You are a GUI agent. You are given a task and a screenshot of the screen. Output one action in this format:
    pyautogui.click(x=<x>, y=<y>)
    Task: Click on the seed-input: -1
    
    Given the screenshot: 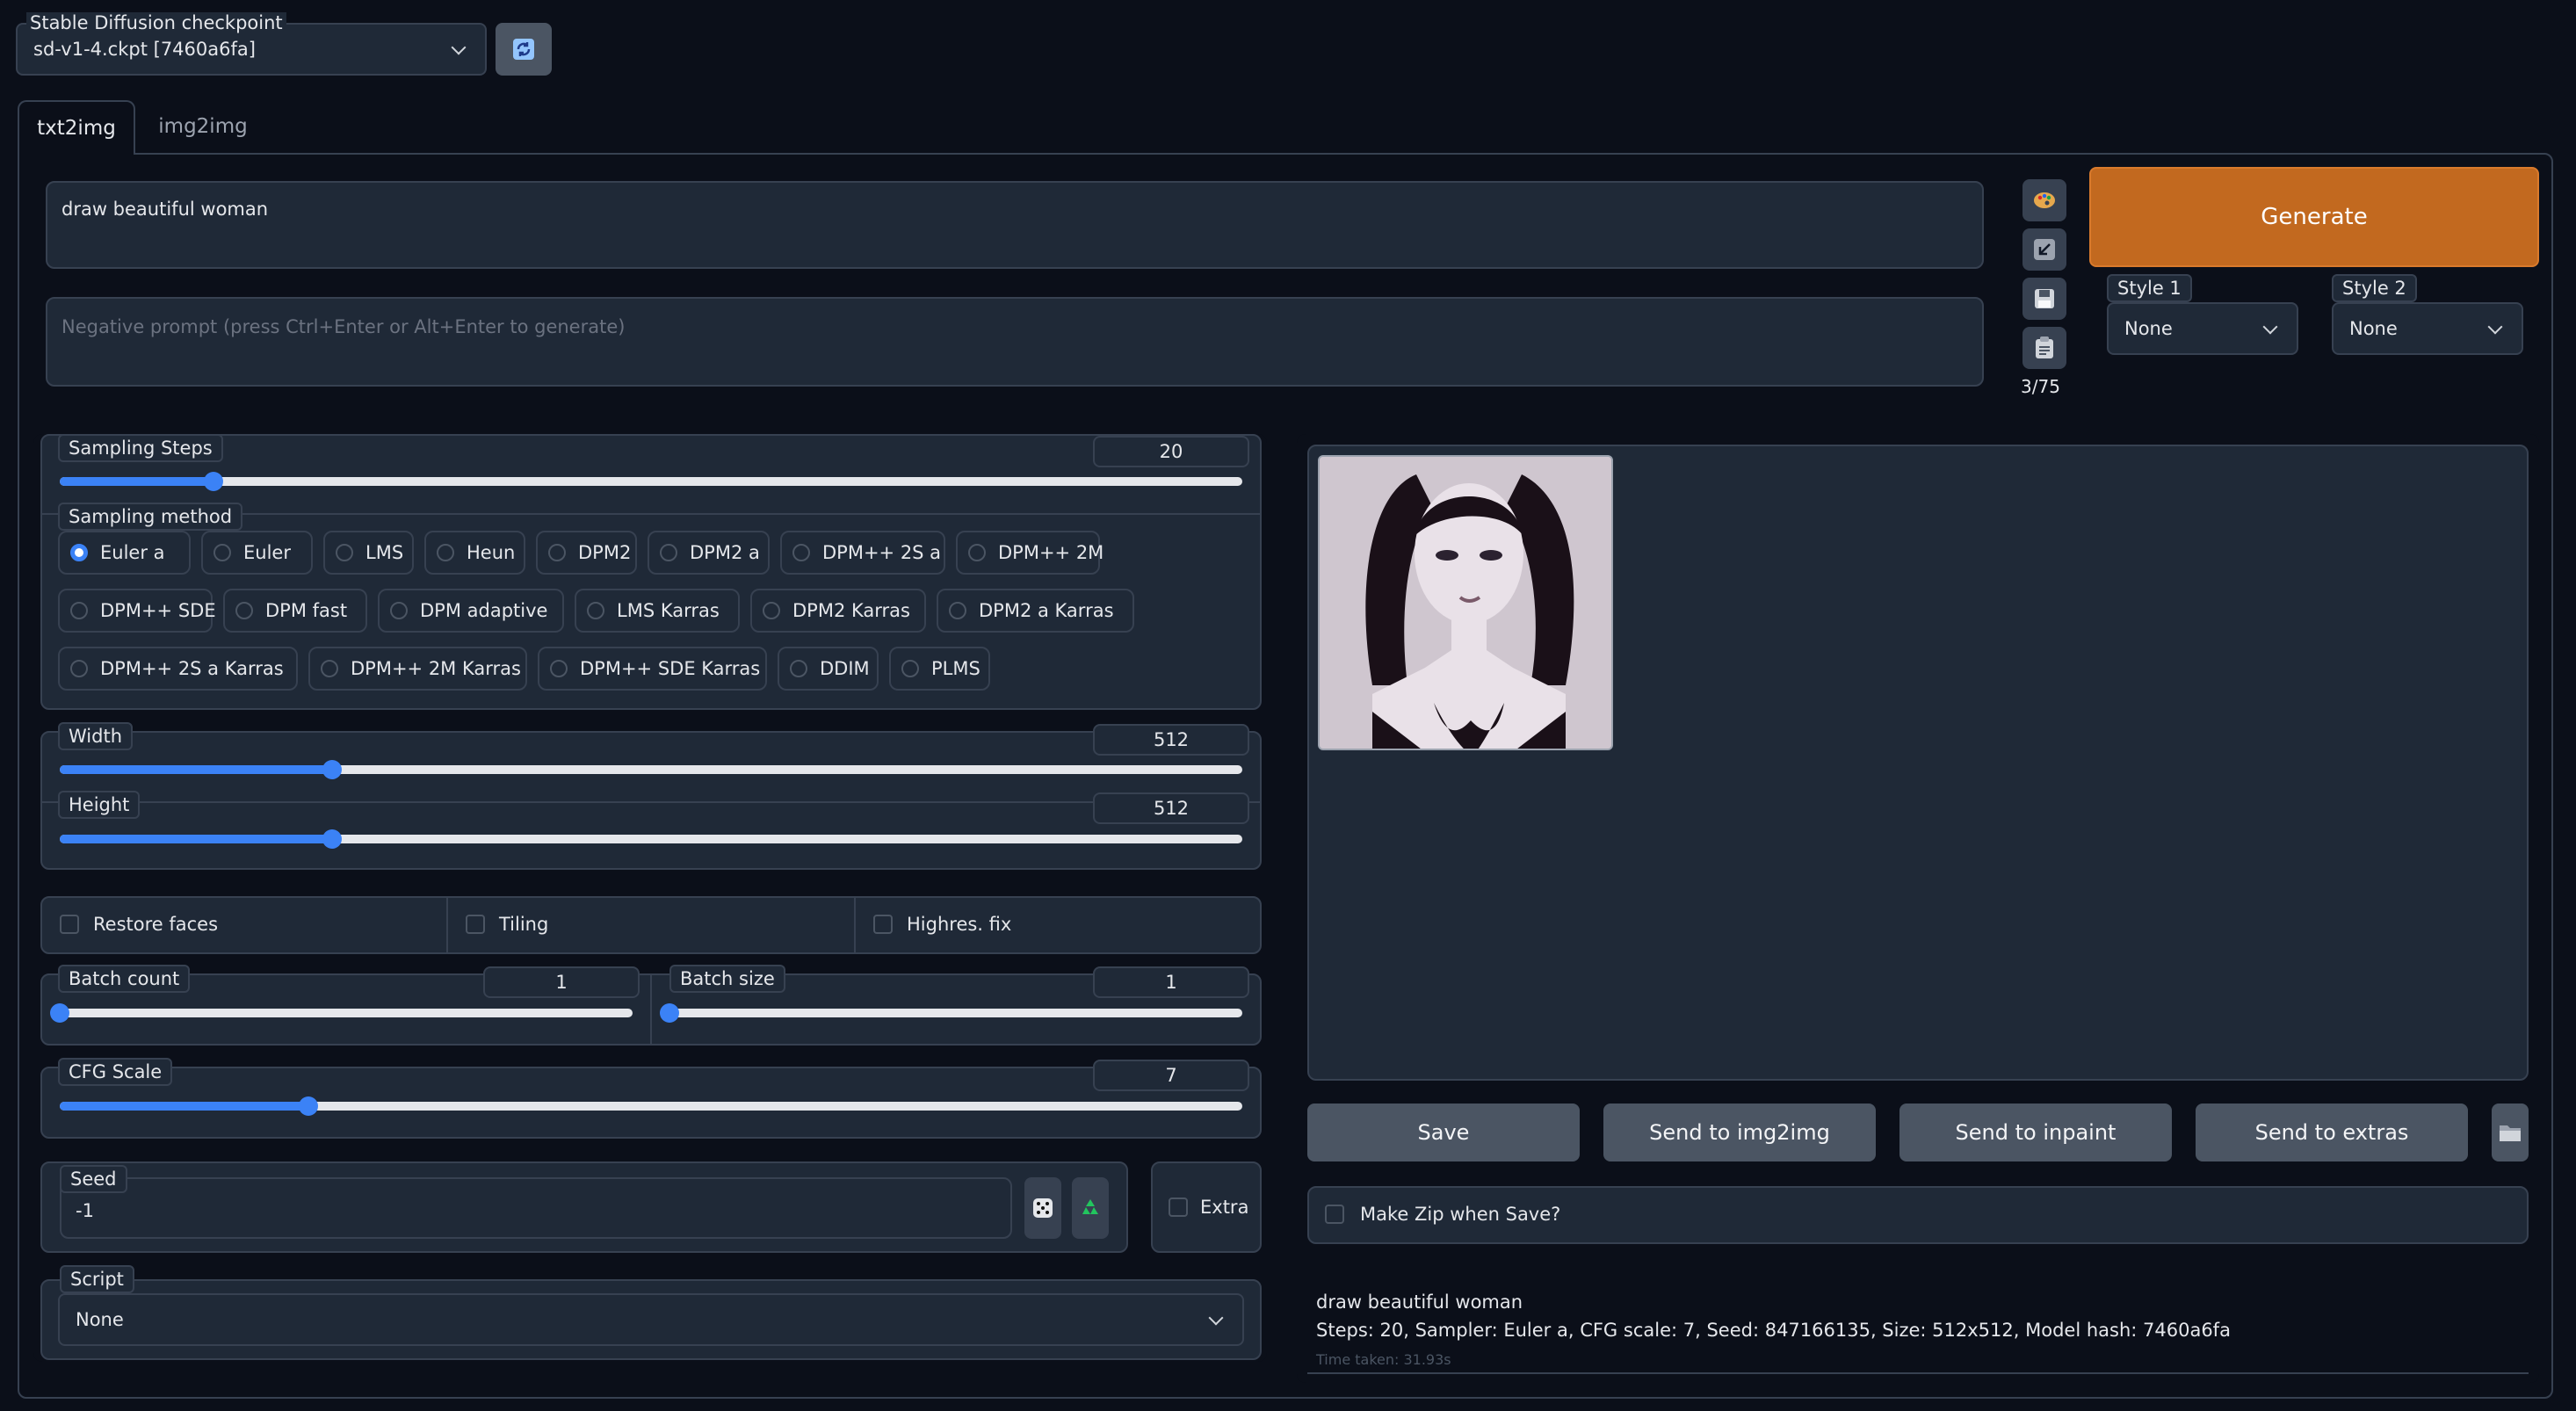 What is the action you would take?
    pyautogui.click(x=536, y=1208)
    